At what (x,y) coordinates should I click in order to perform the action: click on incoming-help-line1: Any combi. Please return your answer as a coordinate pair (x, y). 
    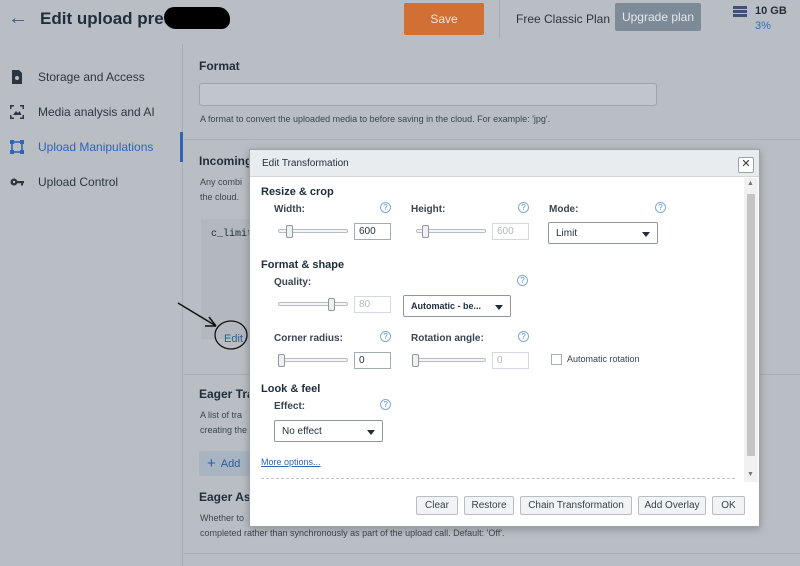
    Looking at the image, I should click on (221, 182).